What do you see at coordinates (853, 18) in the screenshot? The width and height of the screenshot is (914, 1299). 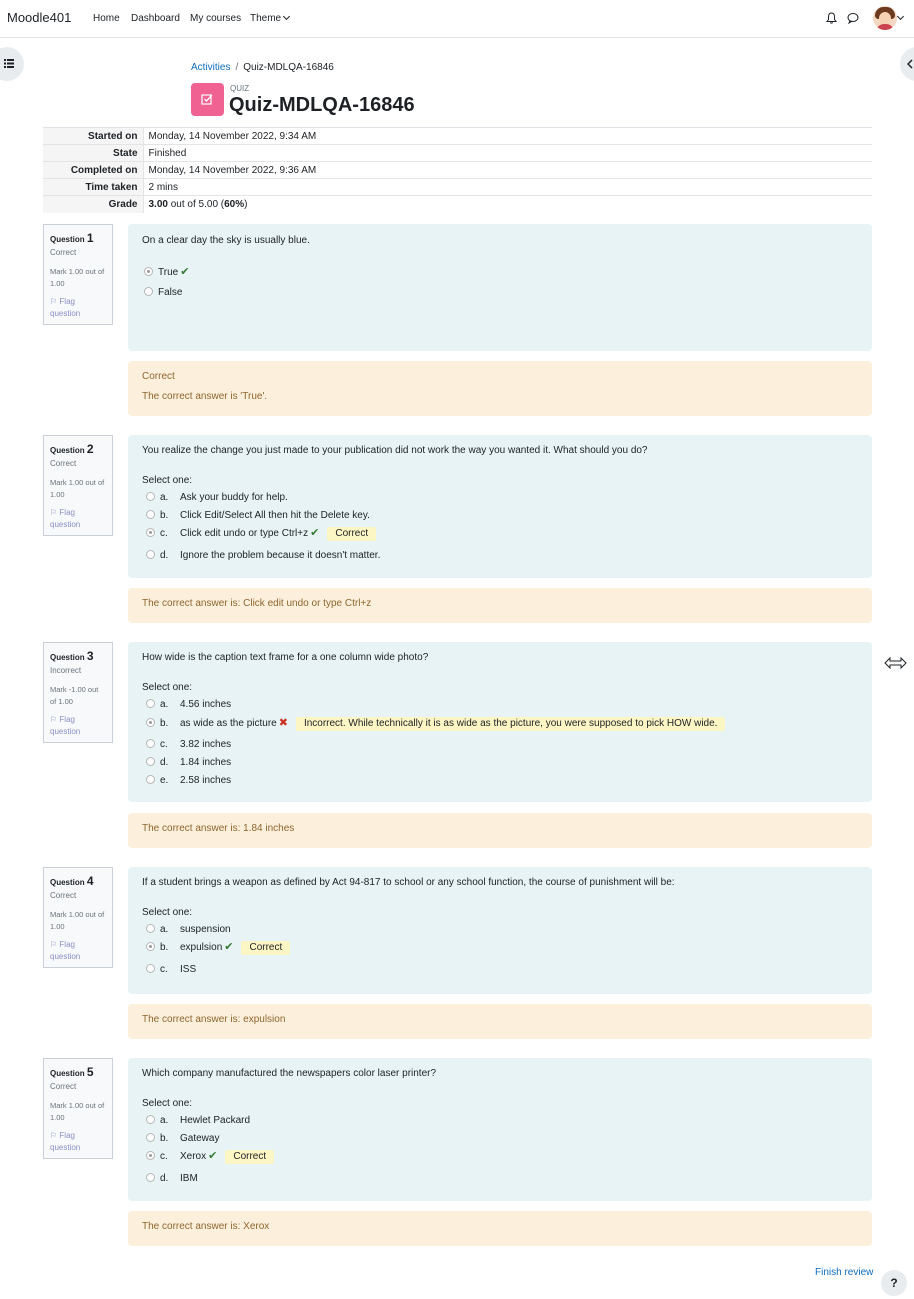 I see `chat-icon` at bounding box center [853, 18].